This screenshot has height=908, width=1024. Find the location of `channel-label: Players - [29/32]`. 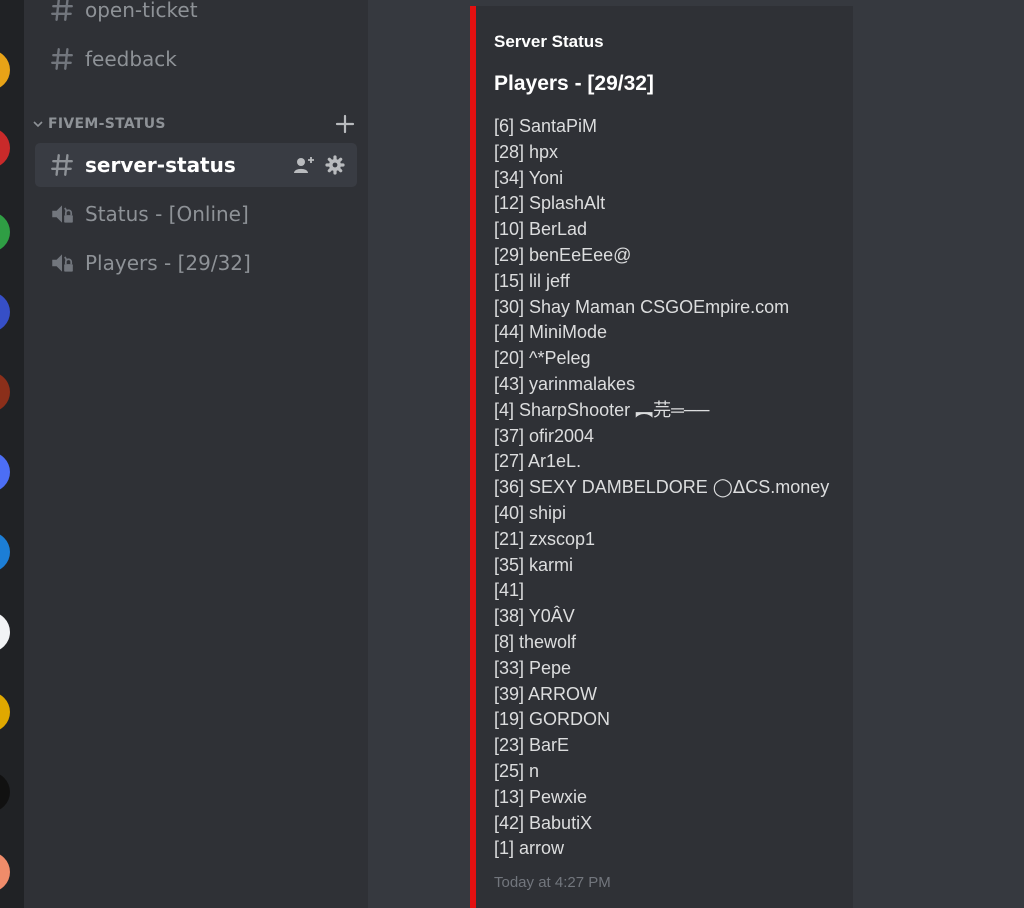

channel-label: Players - [29/32] is located at coordinates (168, 263).